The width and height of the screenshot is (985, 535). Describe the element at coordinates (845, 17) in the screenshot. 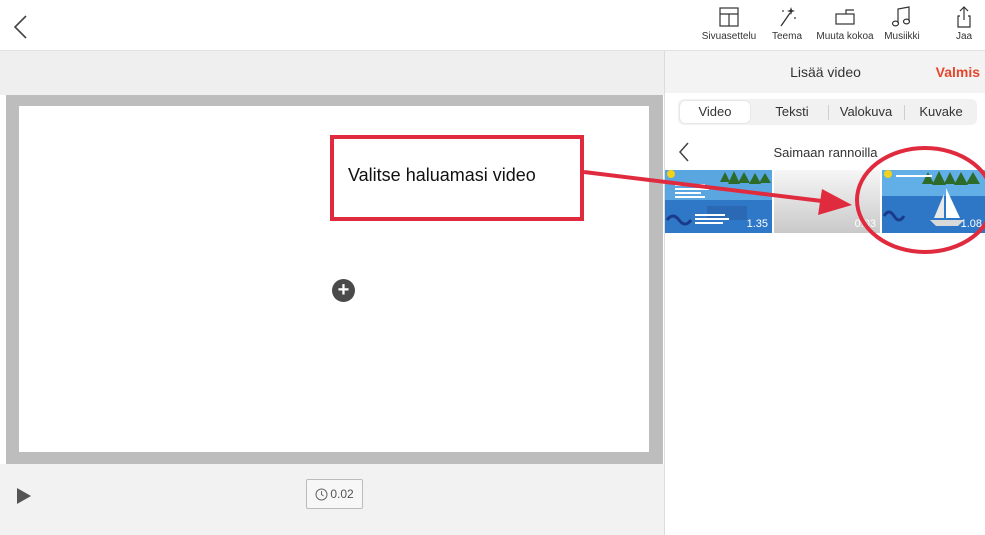

I see `resize-icon` at that location.